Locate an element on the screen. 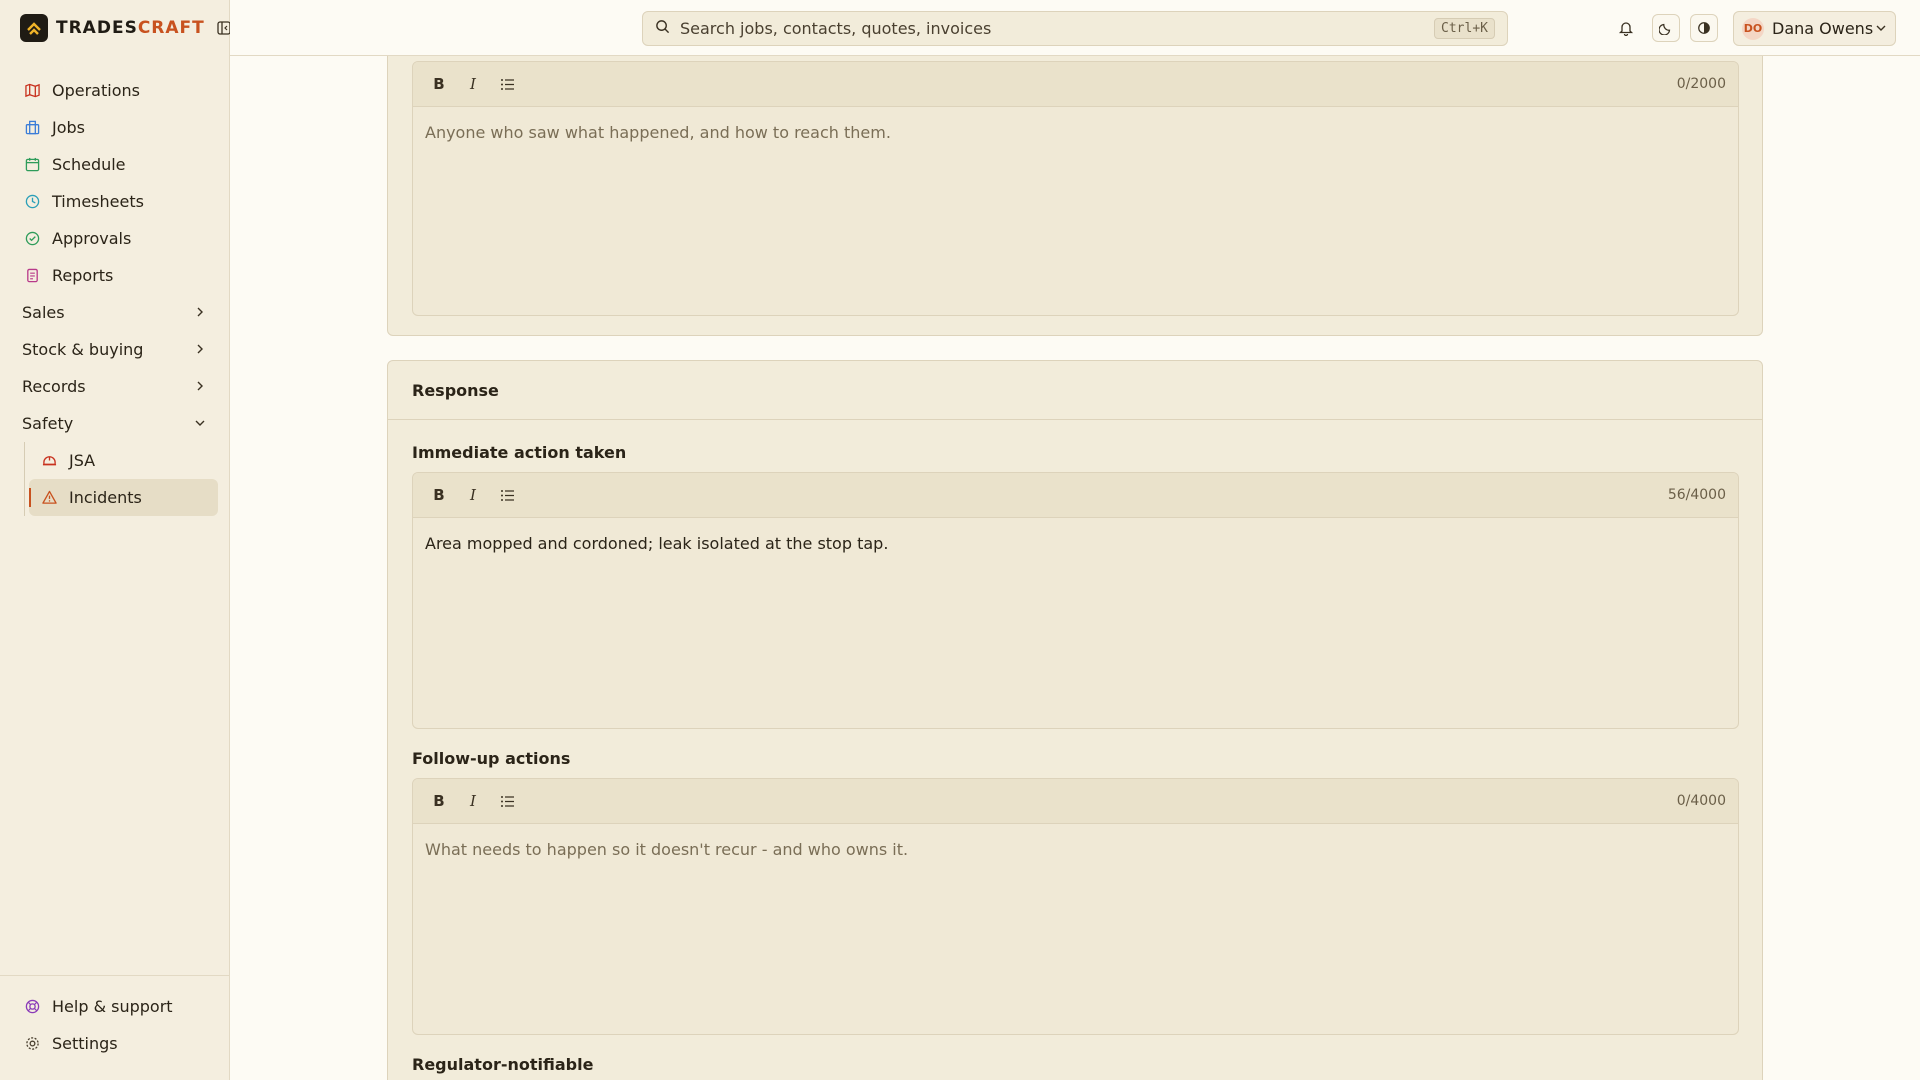 The image size is (1920, 1080). user-menu: DO Dana Owens is located at coordinates (1814, 28).